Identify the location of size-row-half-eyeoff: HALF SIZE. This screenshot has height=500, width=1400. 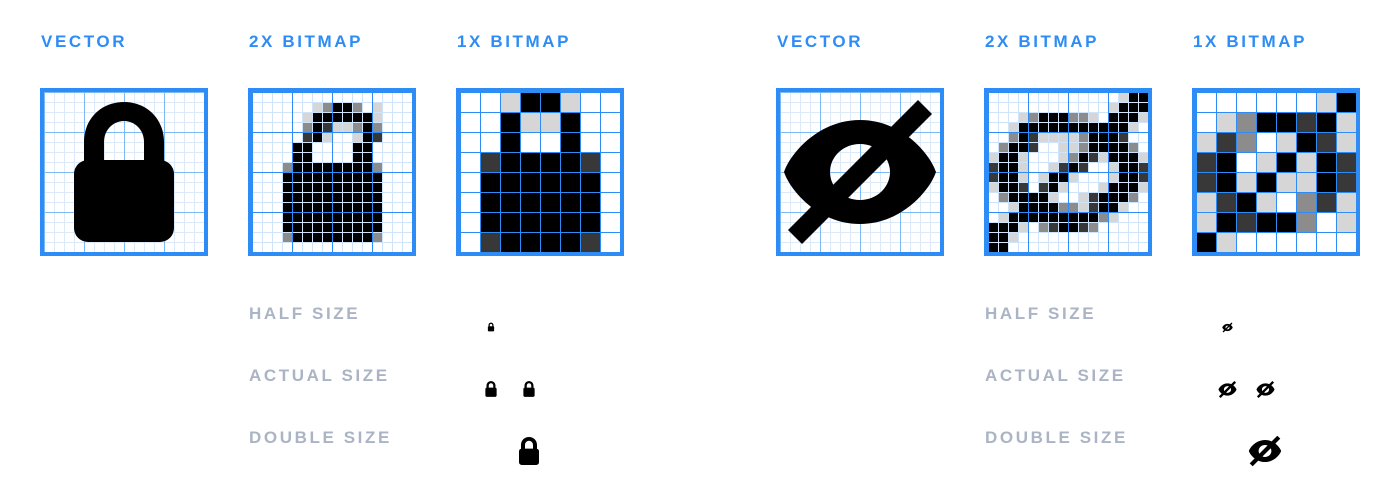
(1192, 327).